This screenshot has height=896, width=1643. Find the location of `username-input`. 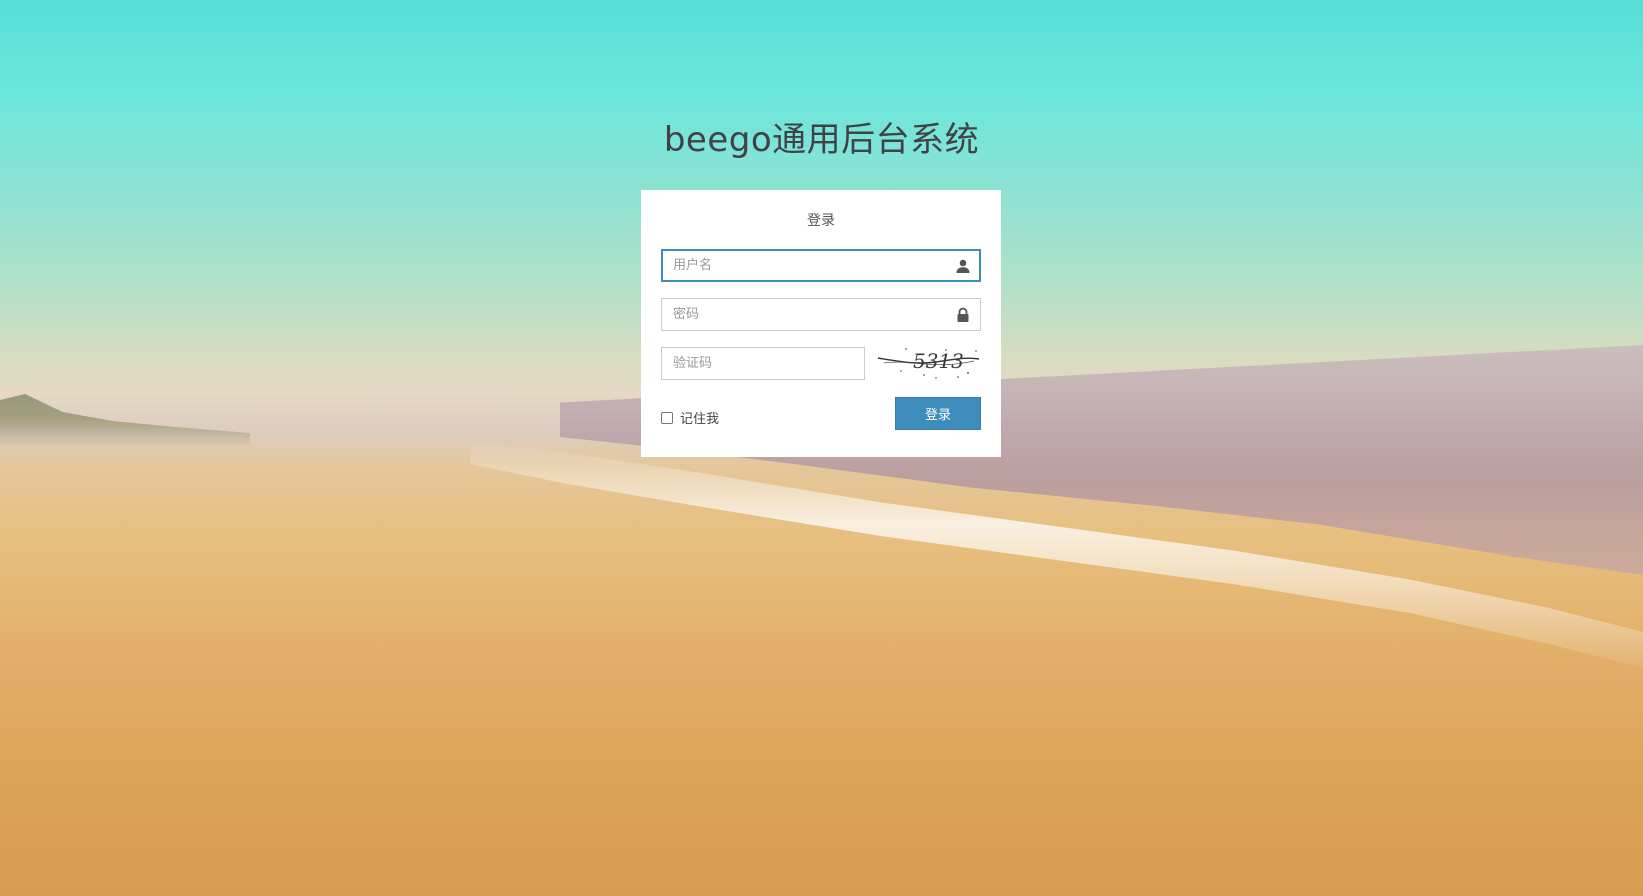

username-input is located at coordinates (802, 265).